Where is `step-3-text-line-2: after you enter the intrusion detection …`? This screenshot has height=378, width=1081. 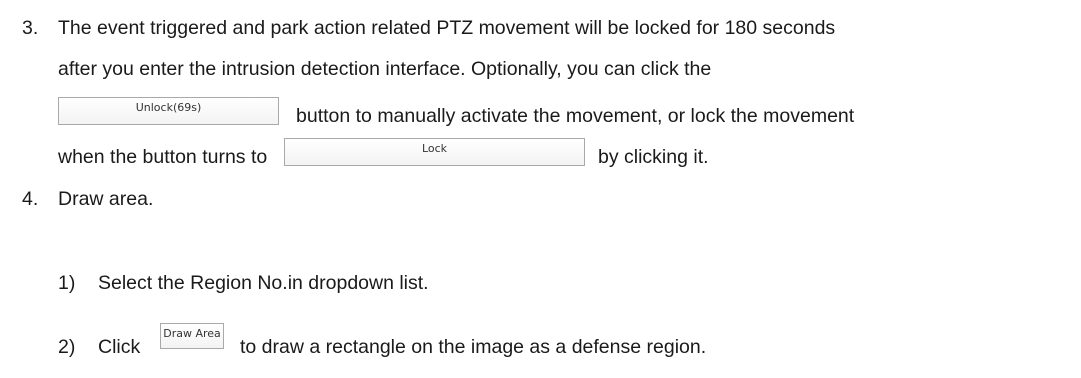 step-3-text-line-2: after you enter the intrusion detection … is located at coordinates (385, 69).